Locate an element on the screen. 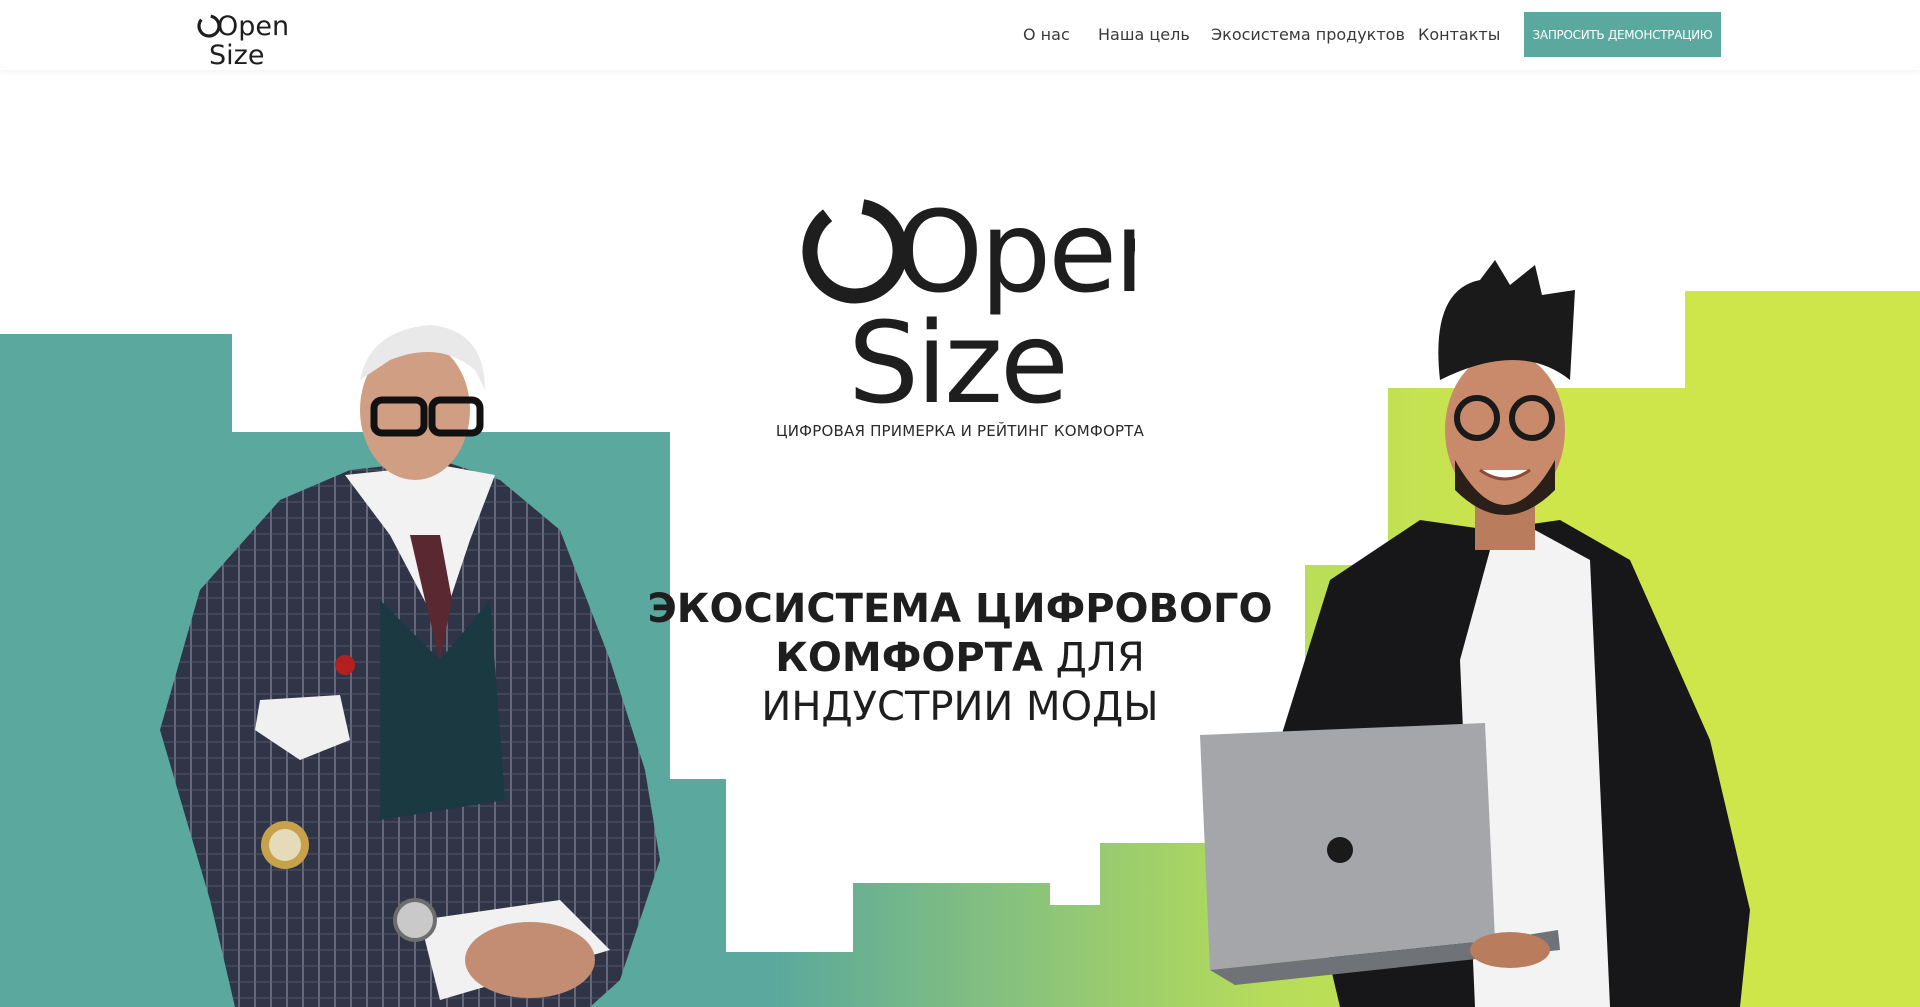  nav-link-contacts: Контакты is located at coordinates (1459, 34).